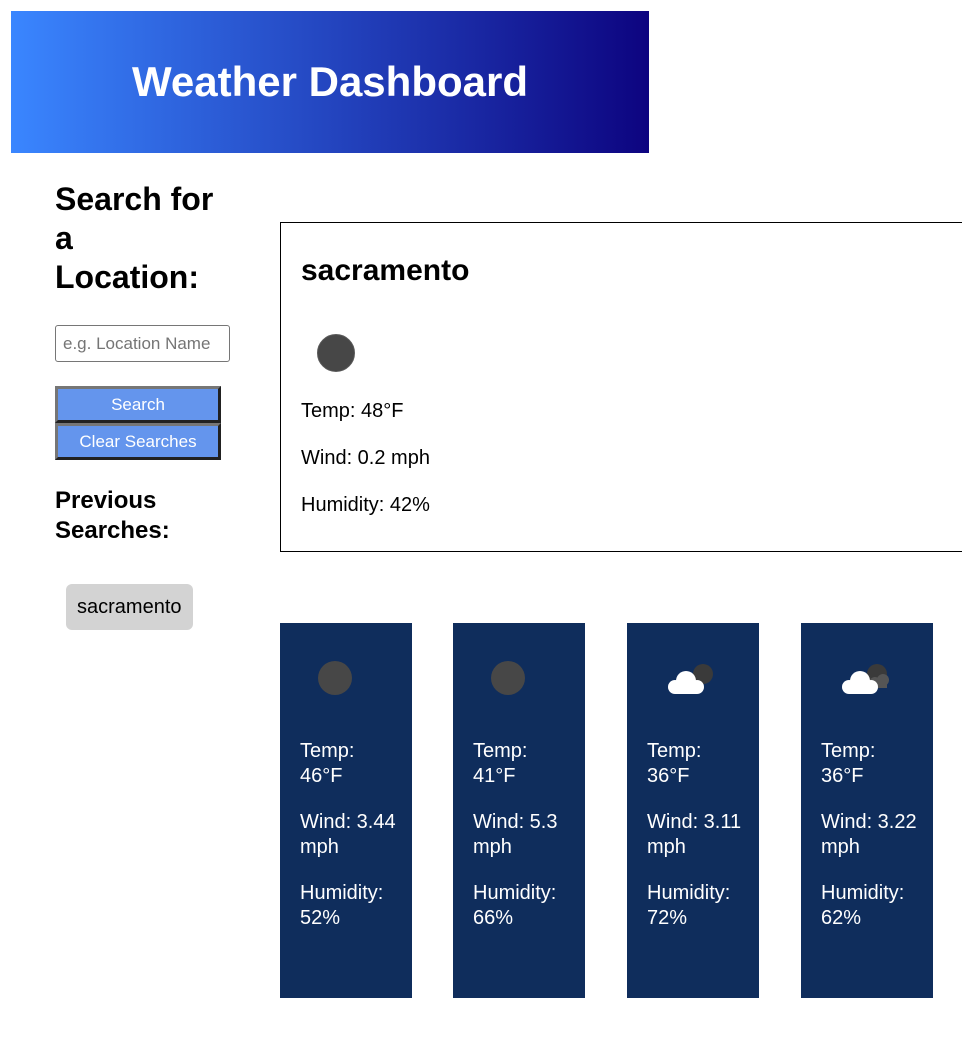 This screenshot has height=1046, width=962. I want to click on forecast-wind: Wind: 3.22 mph, so click(869, 834).